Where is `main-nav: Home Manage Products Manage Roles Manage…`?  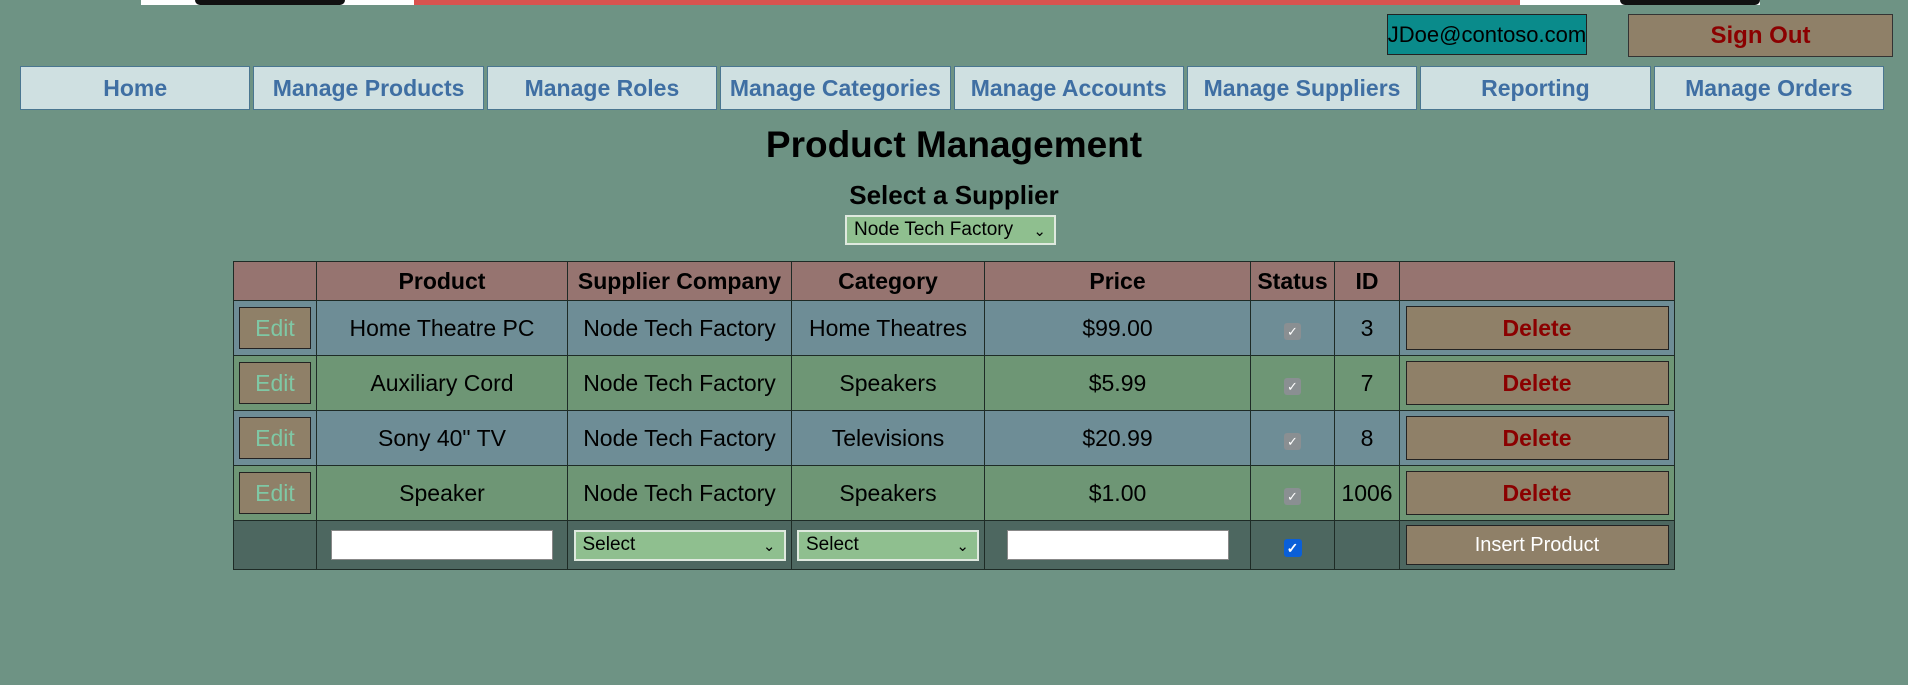 main-nav: Home Manage Products Manage Roles Manage… is located at coordinates (952, 88).